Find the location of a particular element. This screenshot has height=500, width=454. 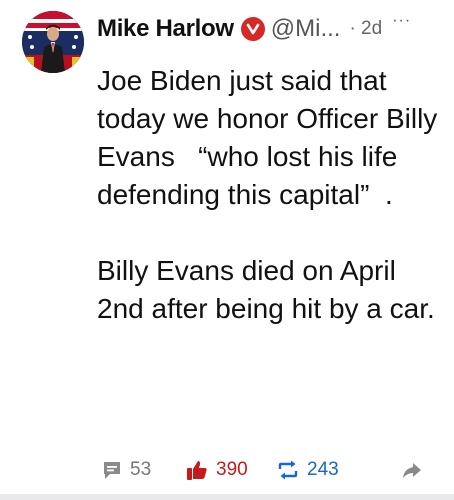

share-button is located at coordinates (412, 470).